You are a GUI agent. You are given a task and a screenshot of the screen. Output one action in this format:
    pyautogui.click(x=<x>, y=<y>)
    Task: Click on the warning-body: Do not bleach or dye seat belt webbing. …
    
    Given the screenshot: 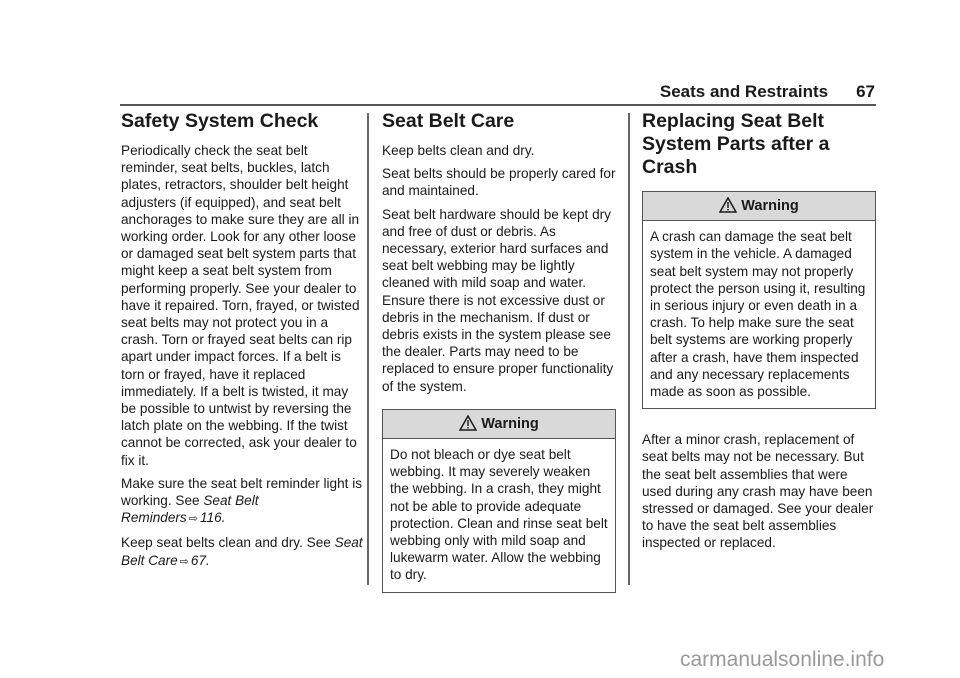 What is the action you would take?
    pyautogui.click(x=499, y=515)
    